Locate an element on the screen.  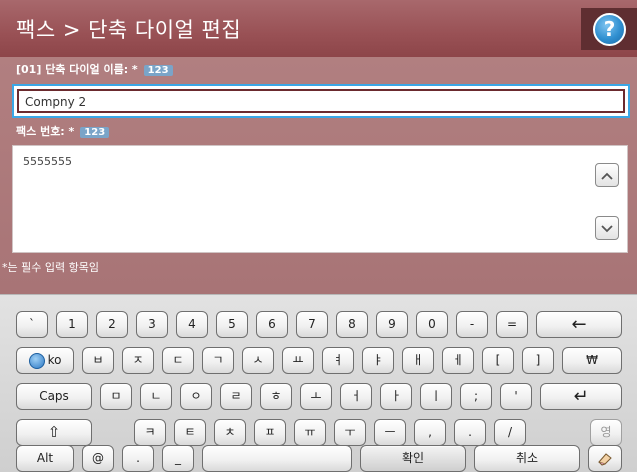
name-field-focus: Compny 2 is located at coordinates (321, 101).